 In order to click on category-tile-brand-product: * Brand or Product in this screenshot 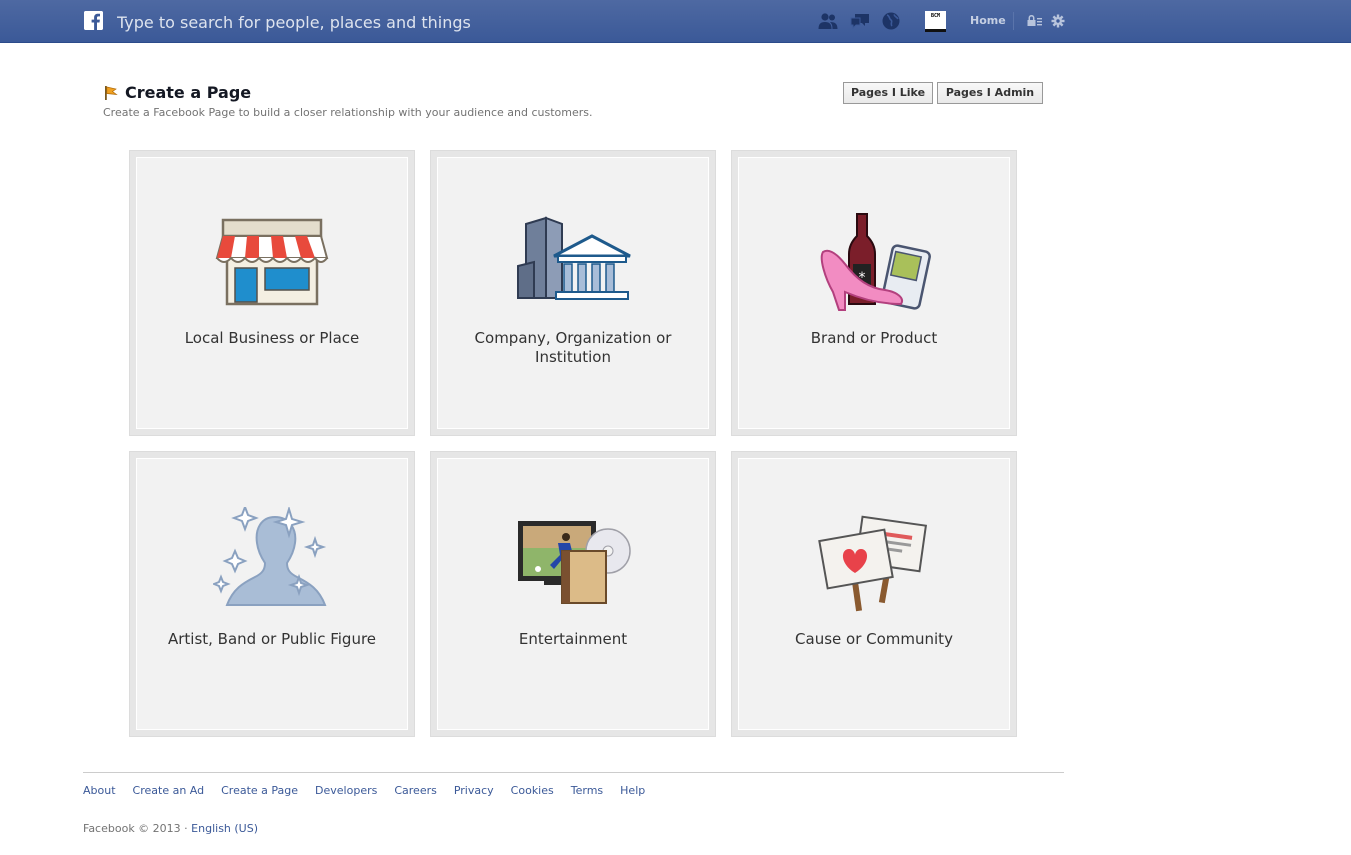, I will do `click(874, 293)`.